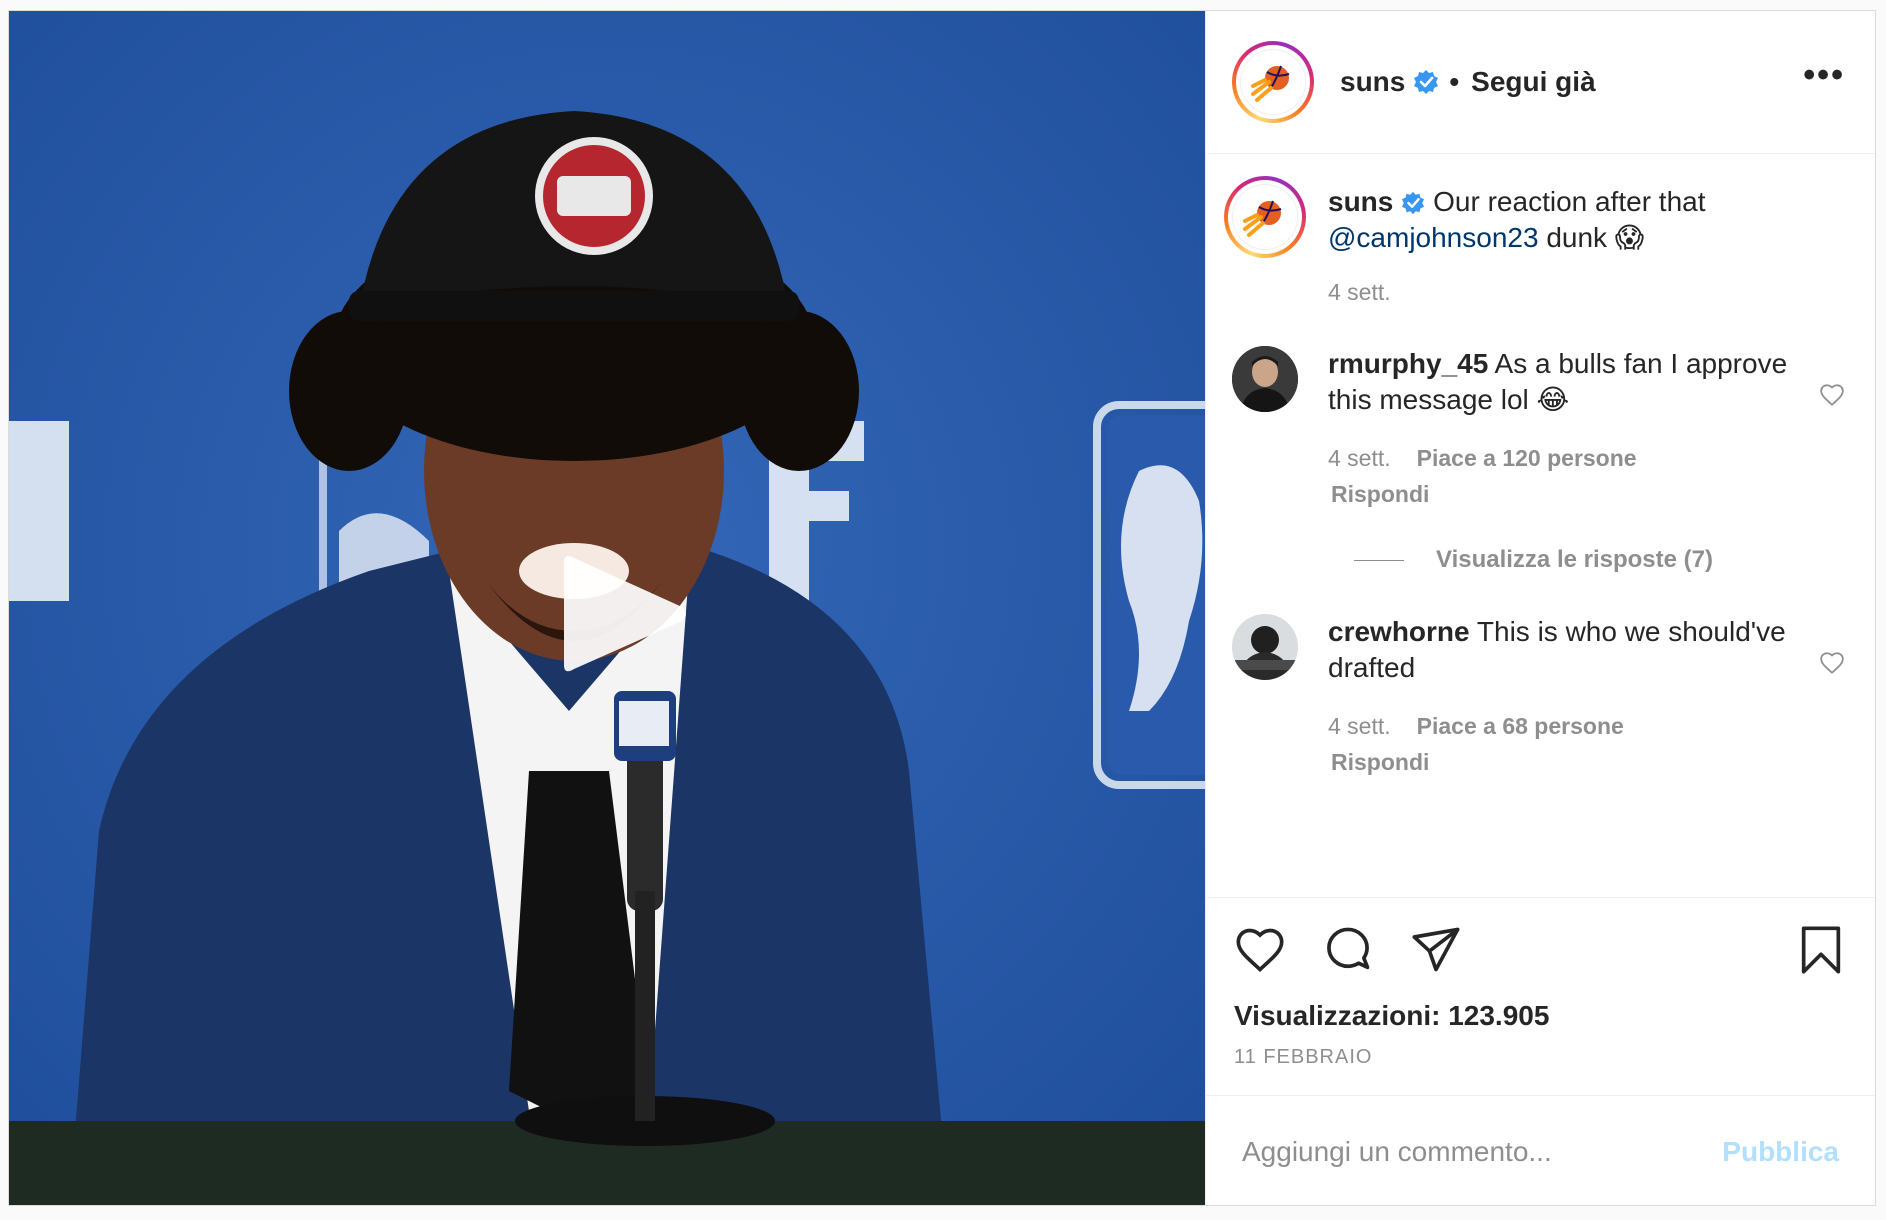 The image size is (1886, 1220). Describe the element at coordinates (1540, 1016) in the screenshot. I see `view-count: Visualizzazioni: 123.905` at that location.